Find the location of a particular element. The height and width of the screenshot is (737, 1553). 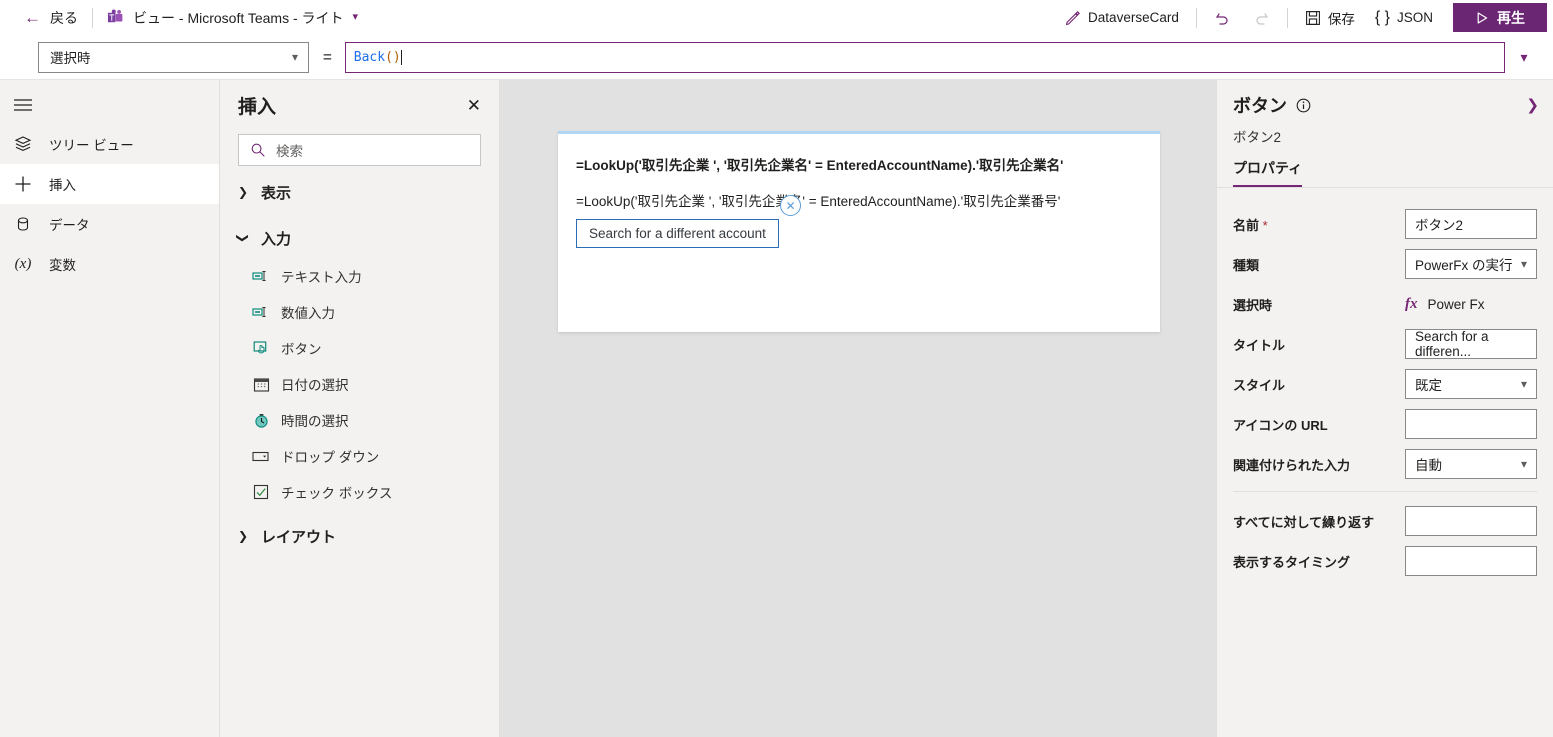

play-label: 再生 is located at coordinates (1511, 17).